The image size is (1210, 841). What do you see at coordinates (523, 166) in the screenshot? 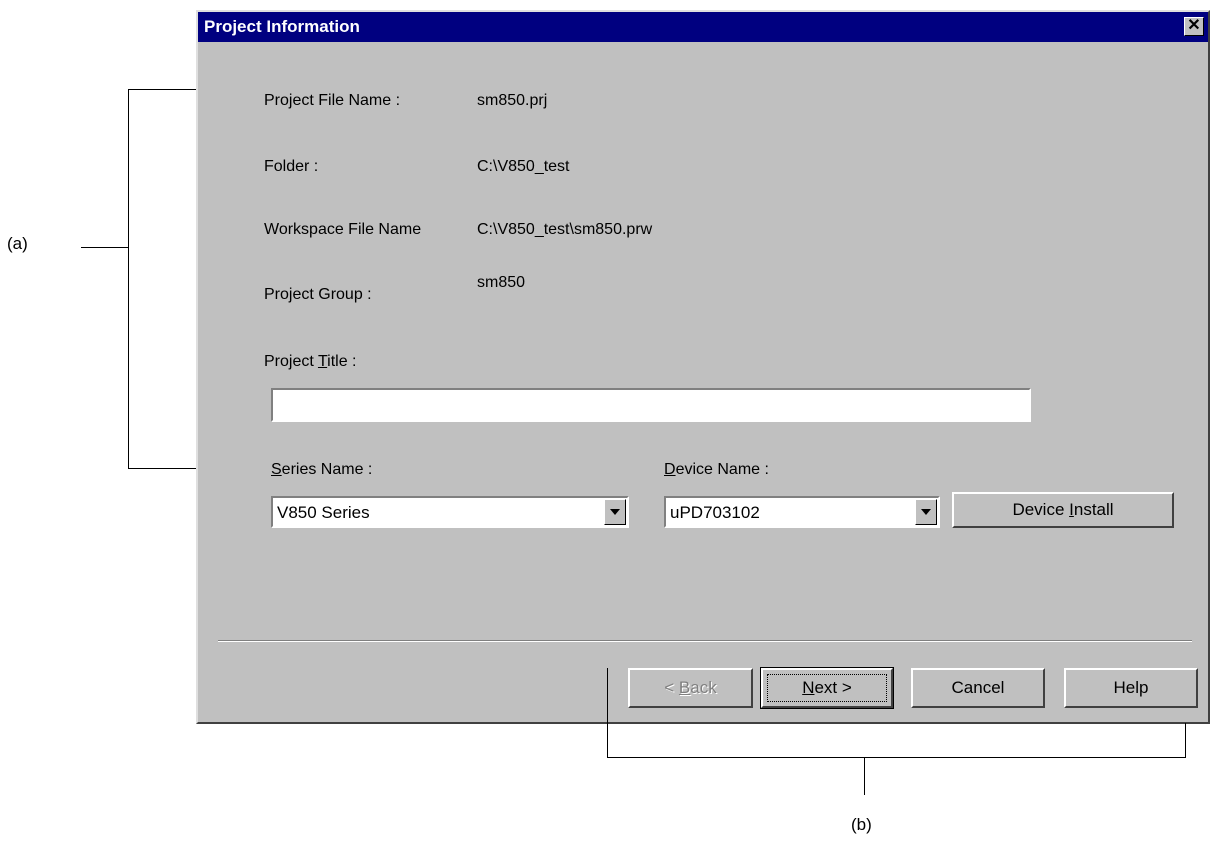
I see `folder-value: C:\V850_test` at bounding box center [523, 166].